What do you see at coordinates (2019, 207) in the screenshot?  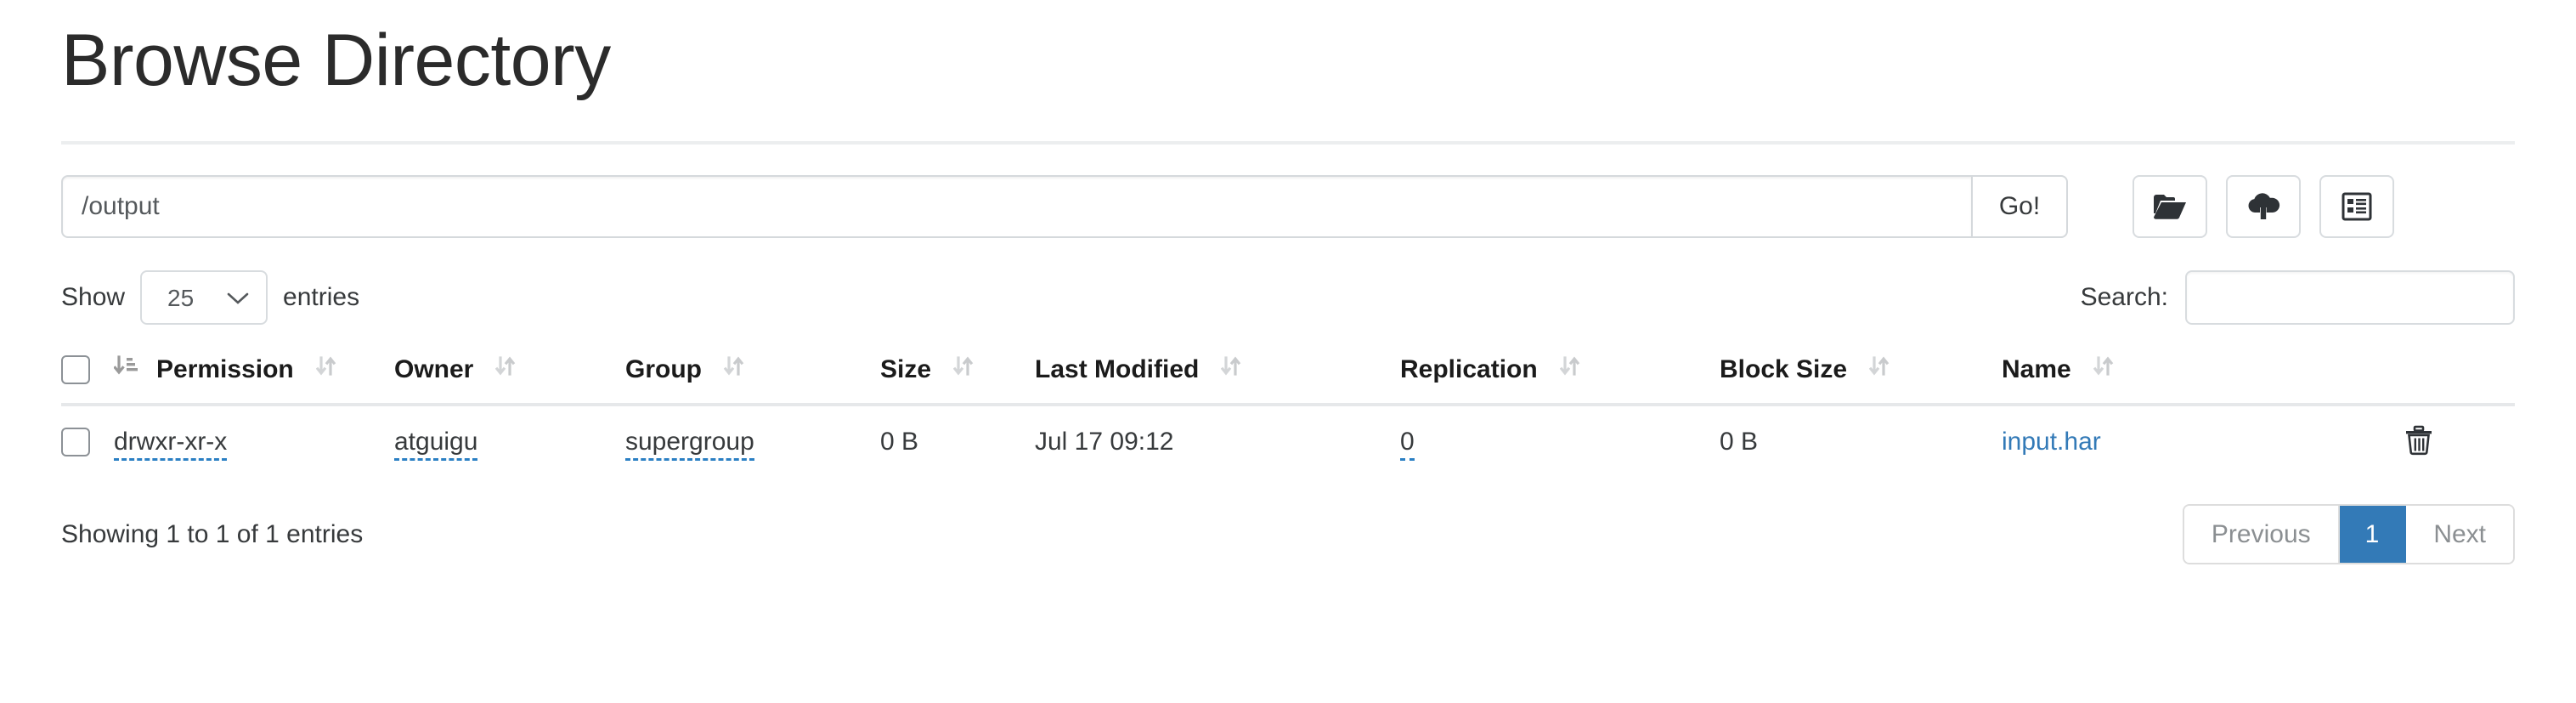 I see `go-button: Go!` at bounding box center [2019, 207].